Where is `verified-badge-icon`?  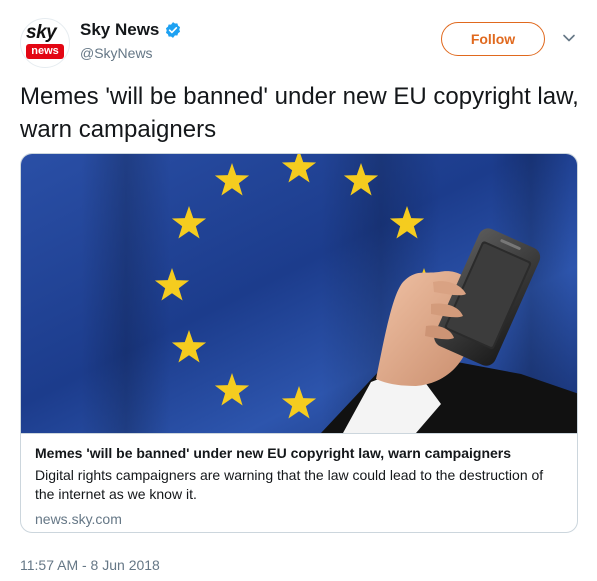
verified-badge-icon is located at coordinates (173, 30).